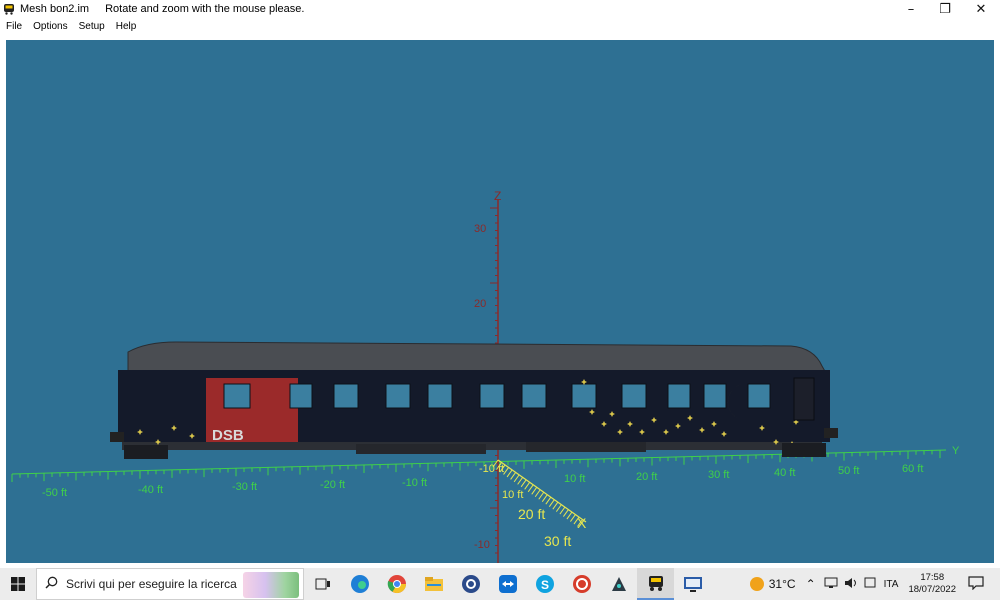 The image size is (1000, 600). Describe the element at coordinates (13, 26) in the screenshot. I see `menu-file: File` at that location.